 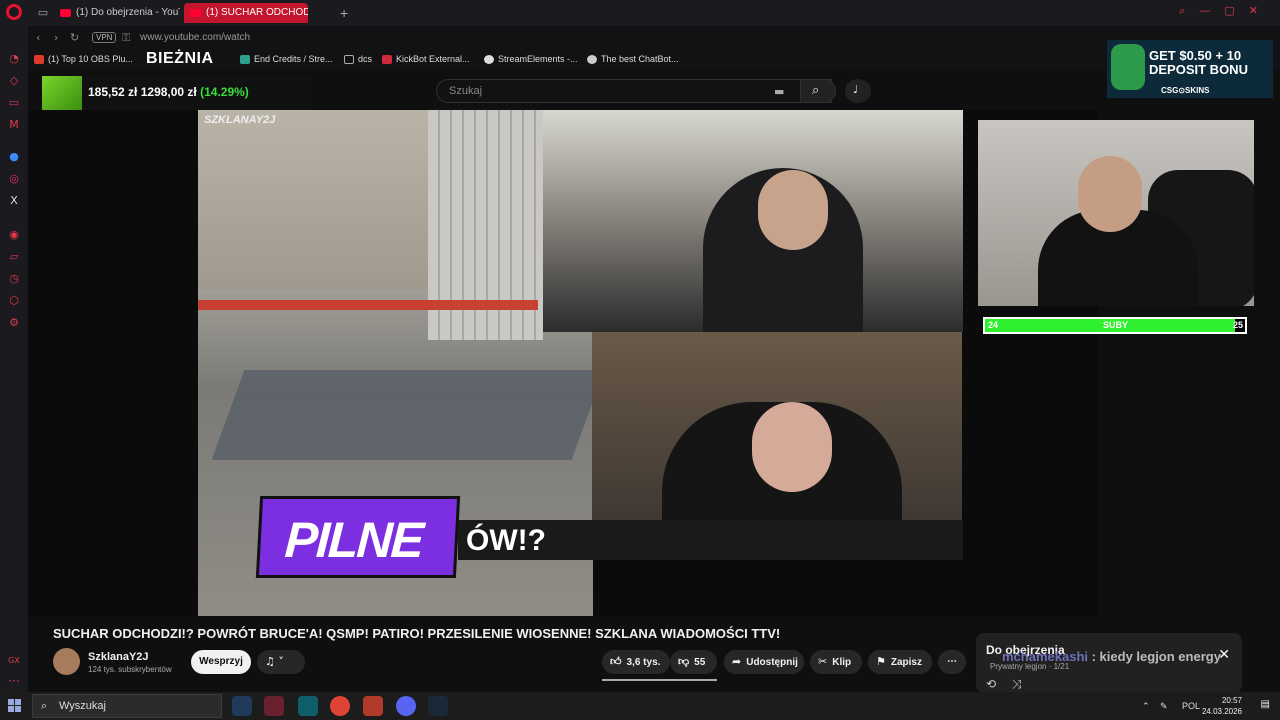 I want to click on bookmark-item: dcs, so click(x=358, y=59).